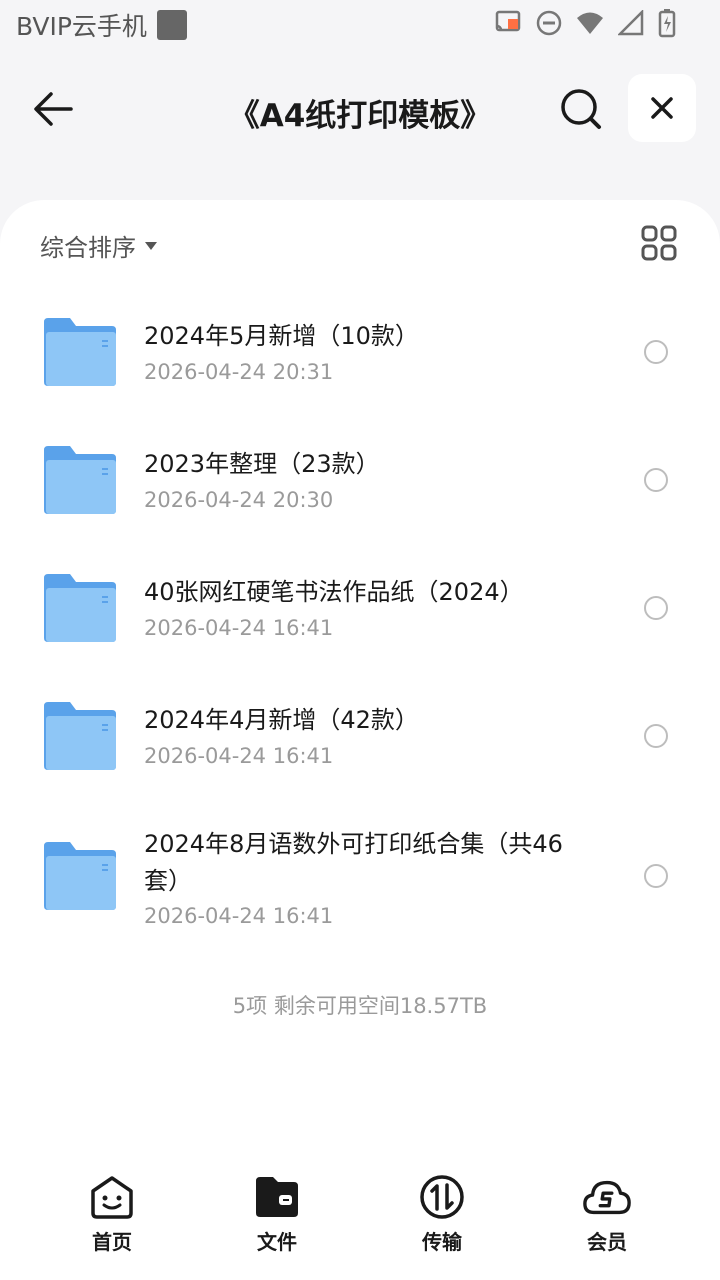 The width and height of the screenshot is (720, 1280). I want to click on nav-vip: 会员, so click(607, 1213).